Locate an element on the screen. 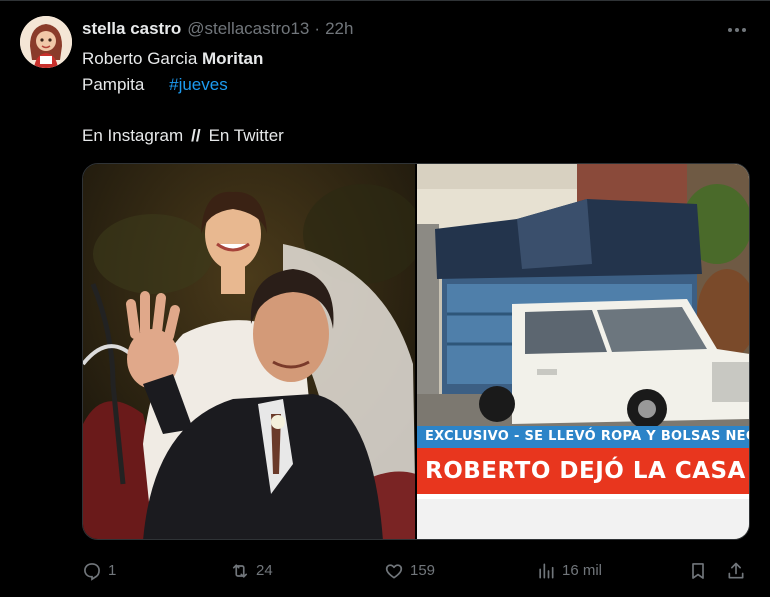 The width and height of the screenshot is (770, 597). views-icon is located at coordinates (546, 571).